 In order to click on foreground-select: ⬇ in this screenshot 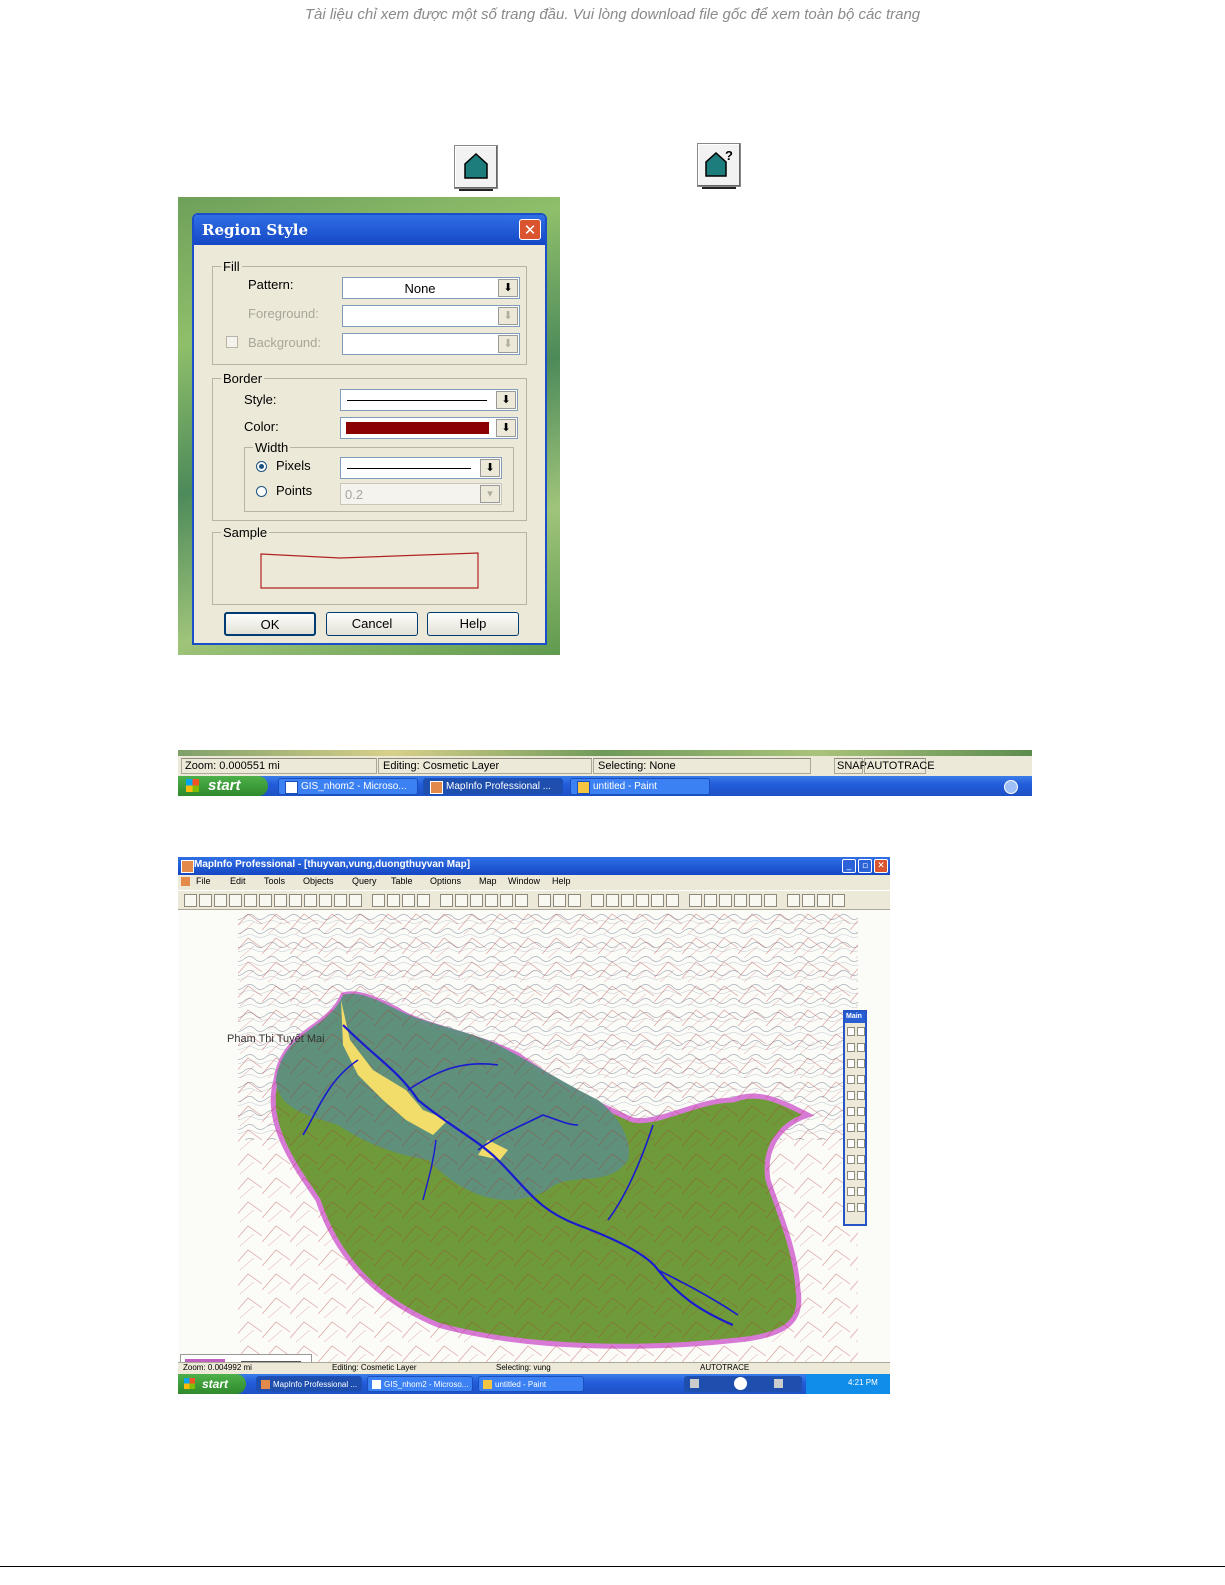, I will do `click(431, 316)`.